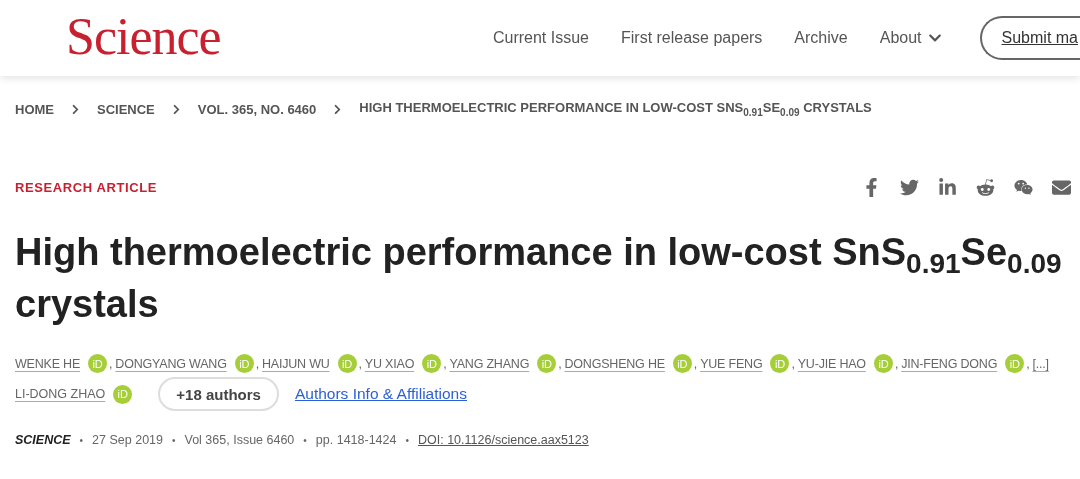 The height and width of the screenshot is (479, 1080). Describe the element at coordinates (949, 363) in the screenshot. I see `author-link: JIN-FENG DONG` at that location.